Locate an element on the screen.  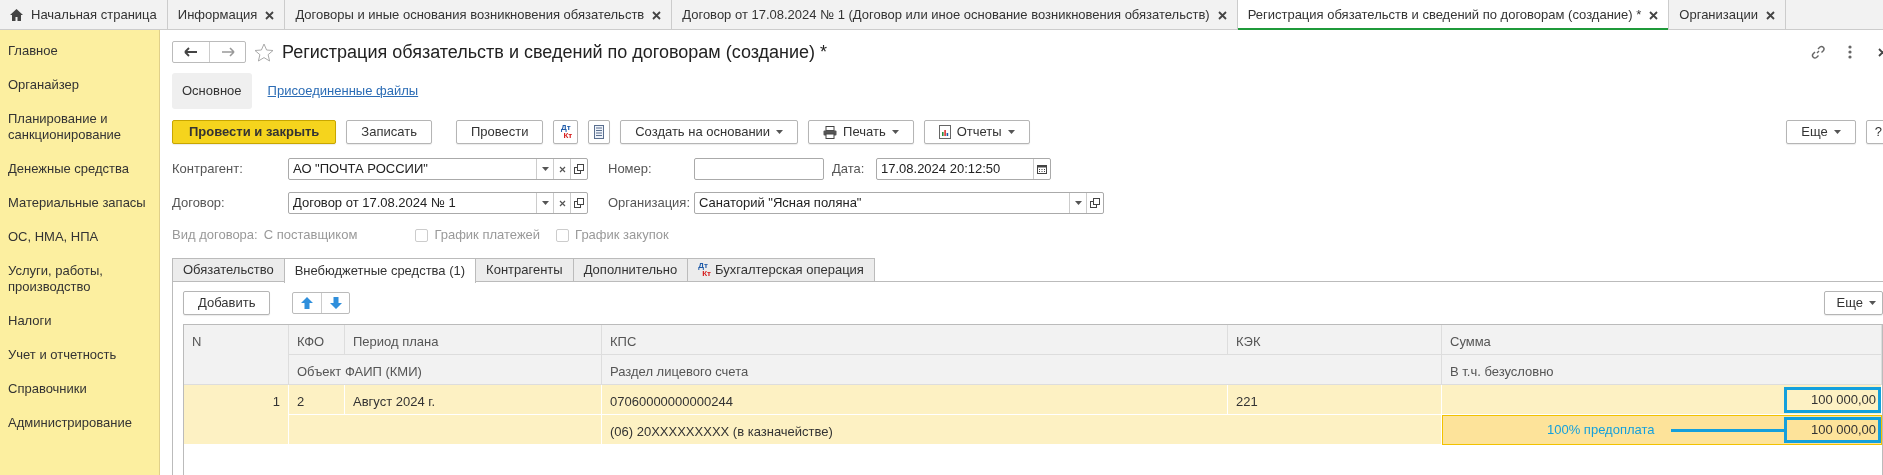
window-tab: Организации is located at coordinates (1727, 15).